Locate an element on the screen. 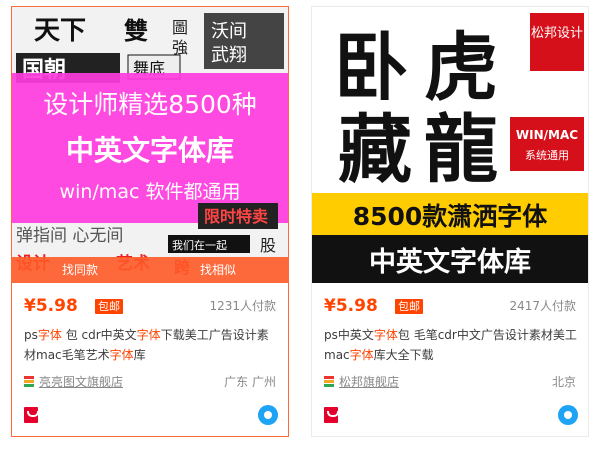  title-text: 包 cdr中英文 is located at coordinates (99, 335).